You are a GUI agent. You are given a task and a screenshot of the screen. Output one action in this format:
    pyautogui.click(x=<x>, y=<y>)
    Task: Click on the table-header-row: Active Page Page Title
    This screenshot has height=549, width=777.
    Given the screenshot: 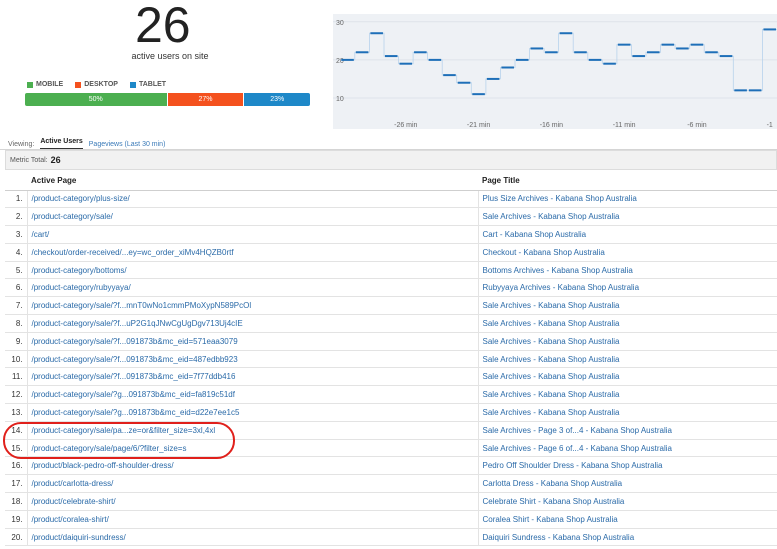 What is the action you would take?
    pyautogui.click(x=391, y=181)
    